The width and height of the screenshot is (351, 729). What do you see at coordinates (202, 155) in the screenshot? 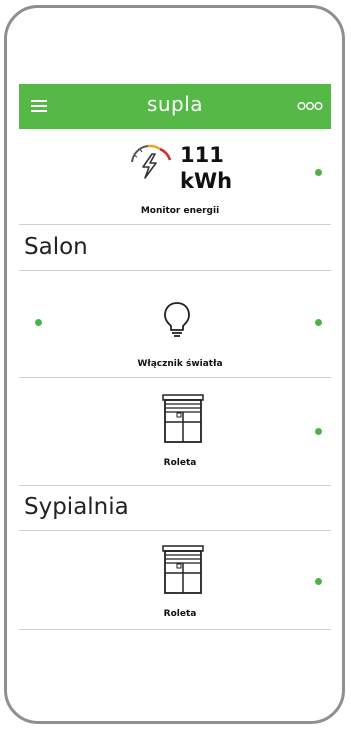
I see `energy-value: 111` at bounding box center [202, 155].